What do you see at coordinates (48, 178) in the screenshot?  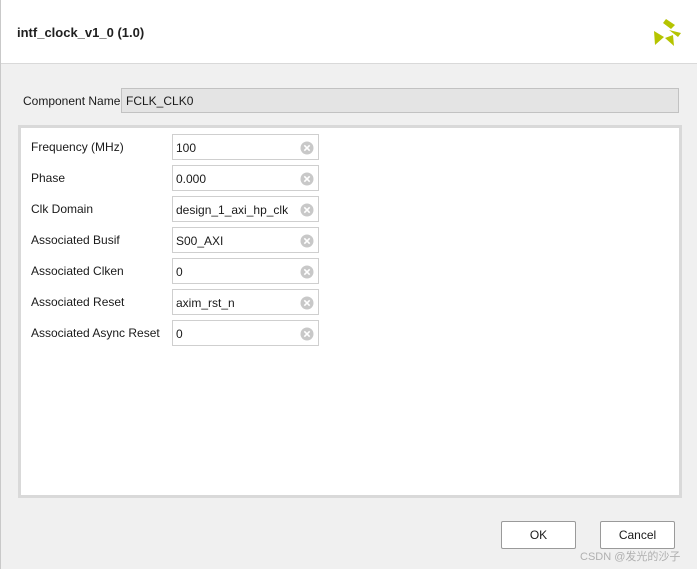 I see `phase-label: Phase` at bounding box center [48, 178].